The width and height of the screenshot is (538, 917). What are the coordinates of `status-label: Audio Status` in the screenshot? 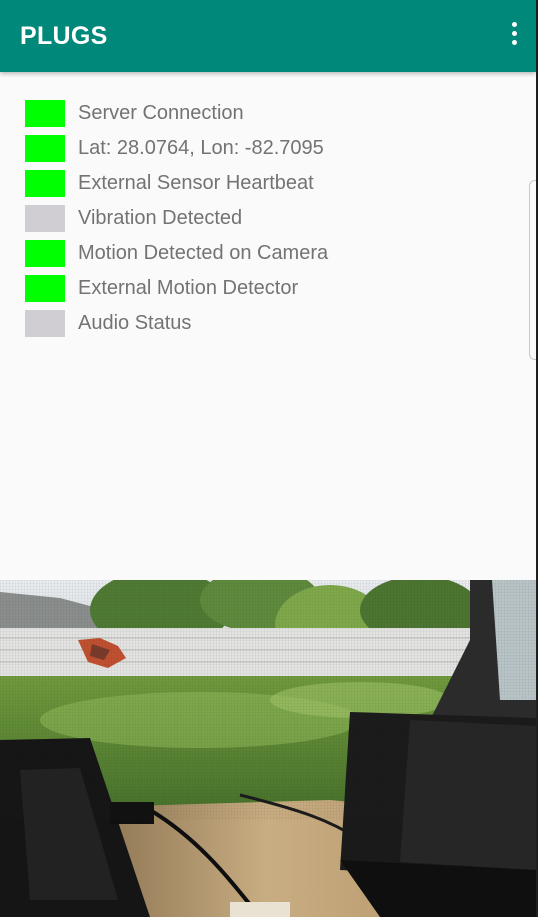 It's located at (135, 323).